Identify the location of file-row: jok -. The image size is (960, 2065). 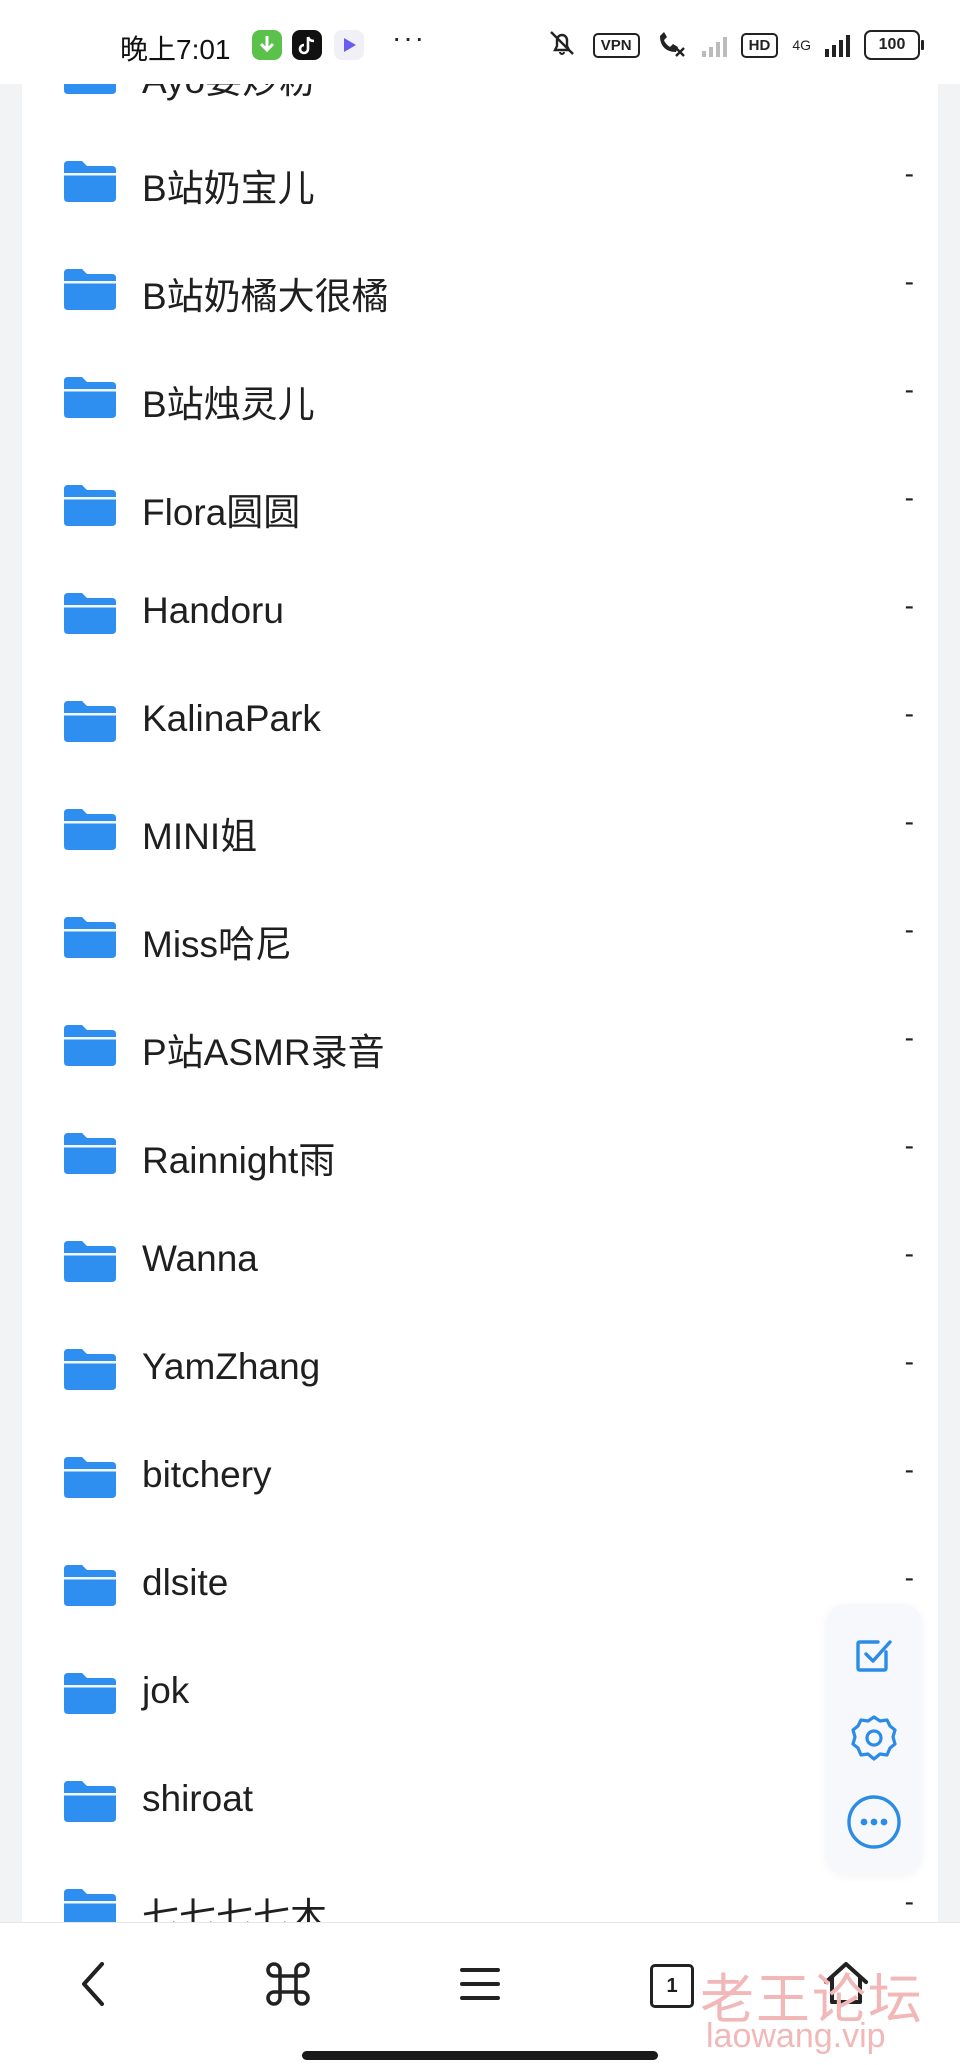
(480, 1690).